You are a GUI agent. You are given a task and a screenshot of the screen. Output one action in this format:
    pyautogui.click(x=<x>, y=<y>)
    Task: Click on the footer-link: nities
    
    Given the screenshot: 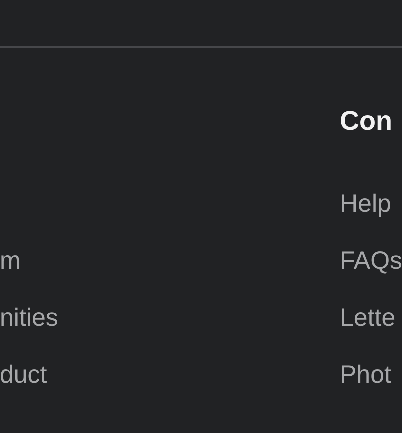 What is the action you would take?
    pyautogui.click(x=29, y=318)
    